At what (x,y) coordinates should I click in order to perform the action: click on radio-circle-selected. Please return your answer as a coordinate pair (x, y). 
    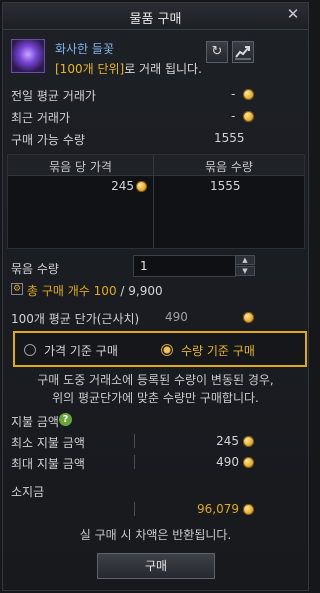
    Looking at the image, I should click on (167, 350).